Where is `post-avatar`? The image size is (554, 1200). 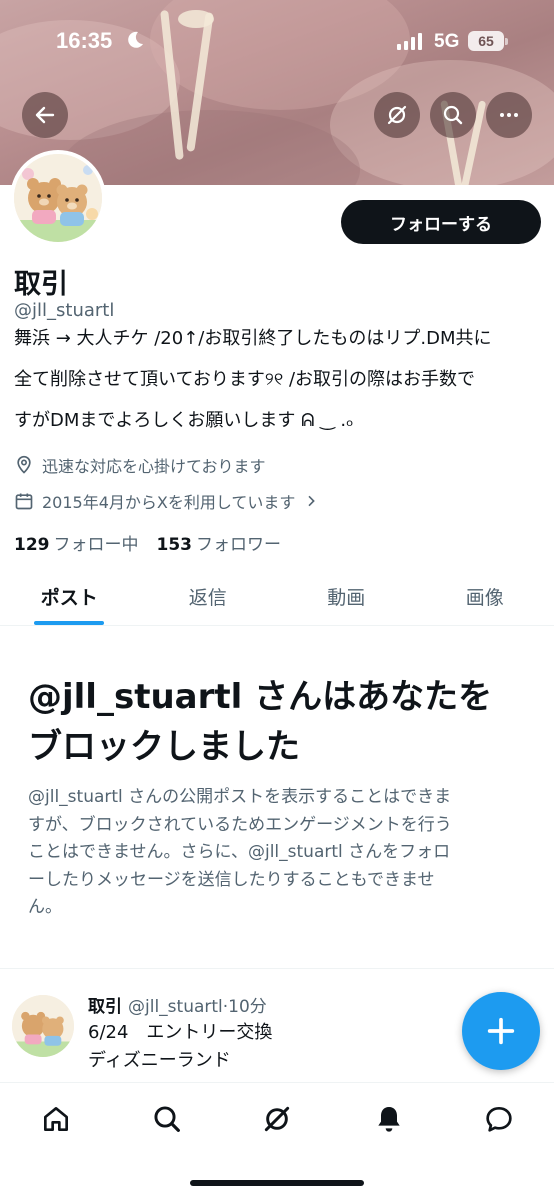 post-avatar is located at coordinates (43, 1026).